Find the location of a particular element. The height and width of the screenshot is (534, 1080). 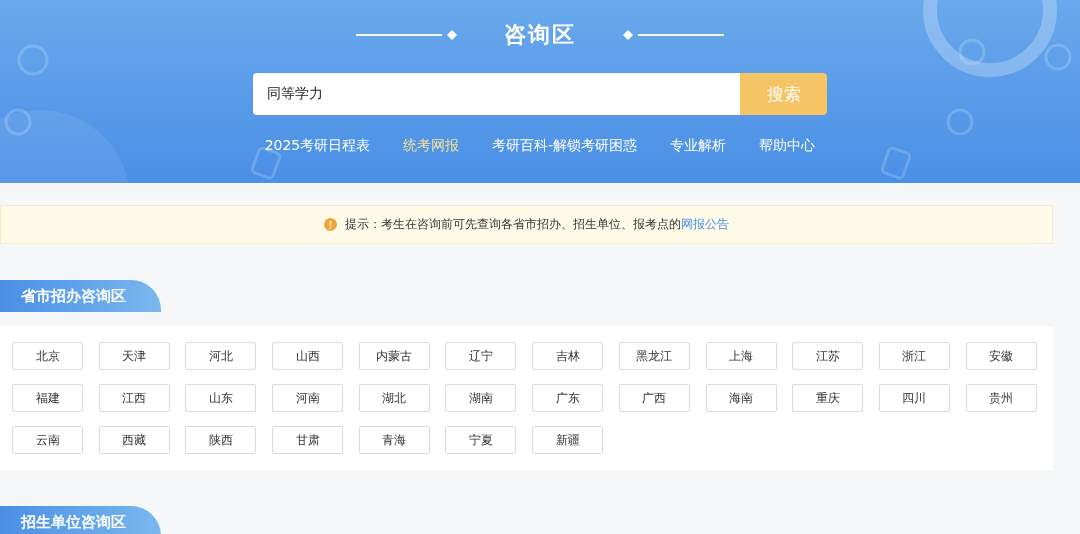

region-button: 广西 is located at coordinates (654, 398).